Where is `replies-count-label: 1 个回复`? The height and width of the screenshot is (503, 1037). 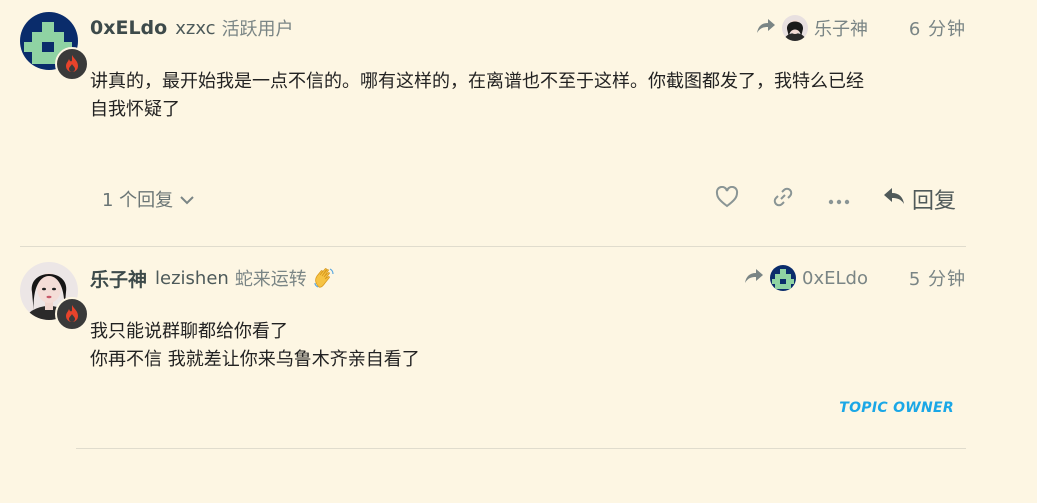 replies-count-label: 1 个回复 is located at coordinates (138, 200).